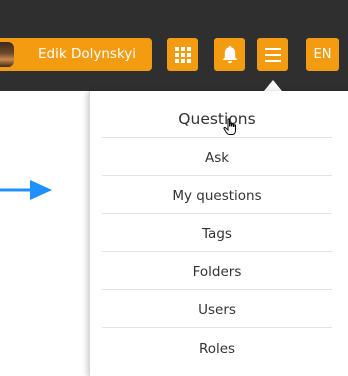  What do you see at coordinates (217, 119) in the screenshot?
I see `menu-header-questions: Questions` at bounding box center [217, 119].